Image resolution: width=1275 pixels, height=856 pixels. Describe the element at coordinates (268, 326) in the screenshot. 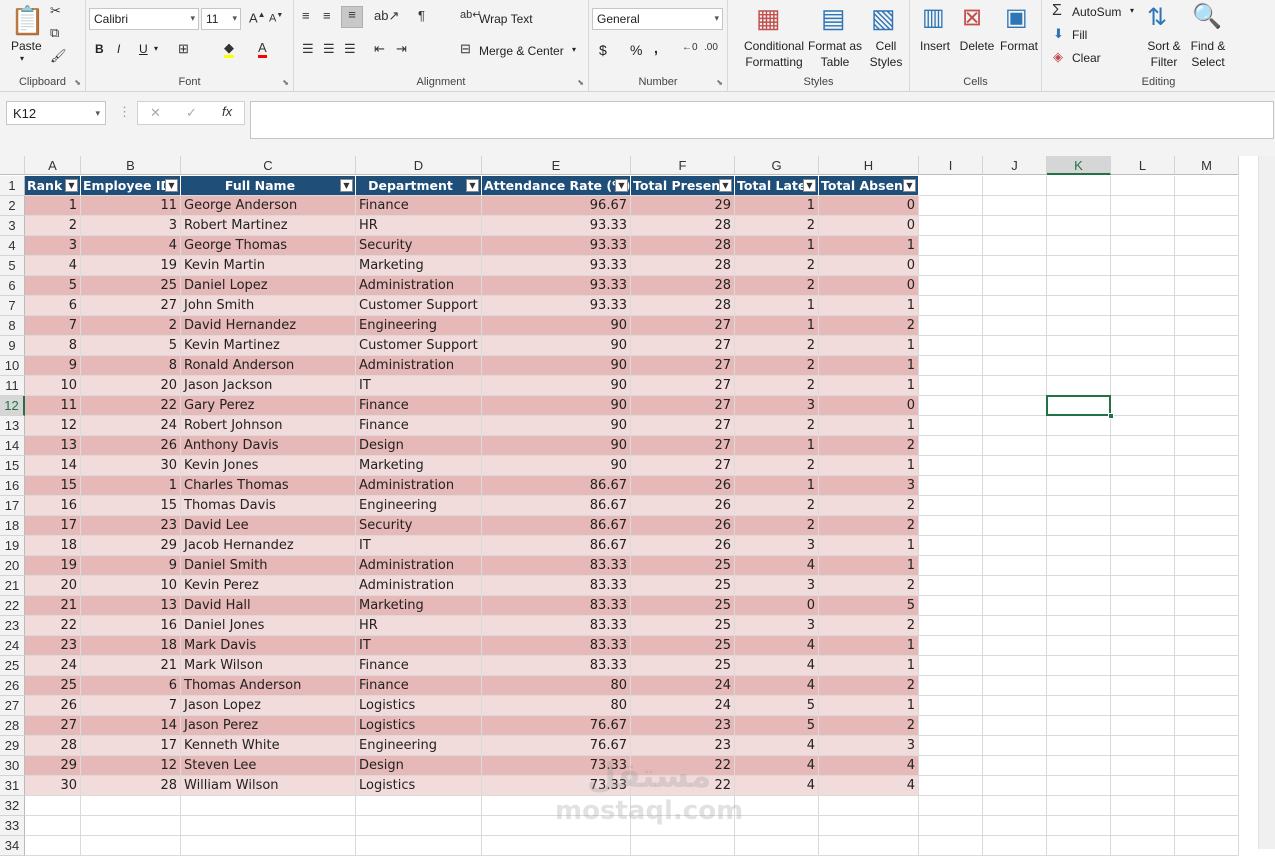

I see `table-cell: David Hernandez` at that location.